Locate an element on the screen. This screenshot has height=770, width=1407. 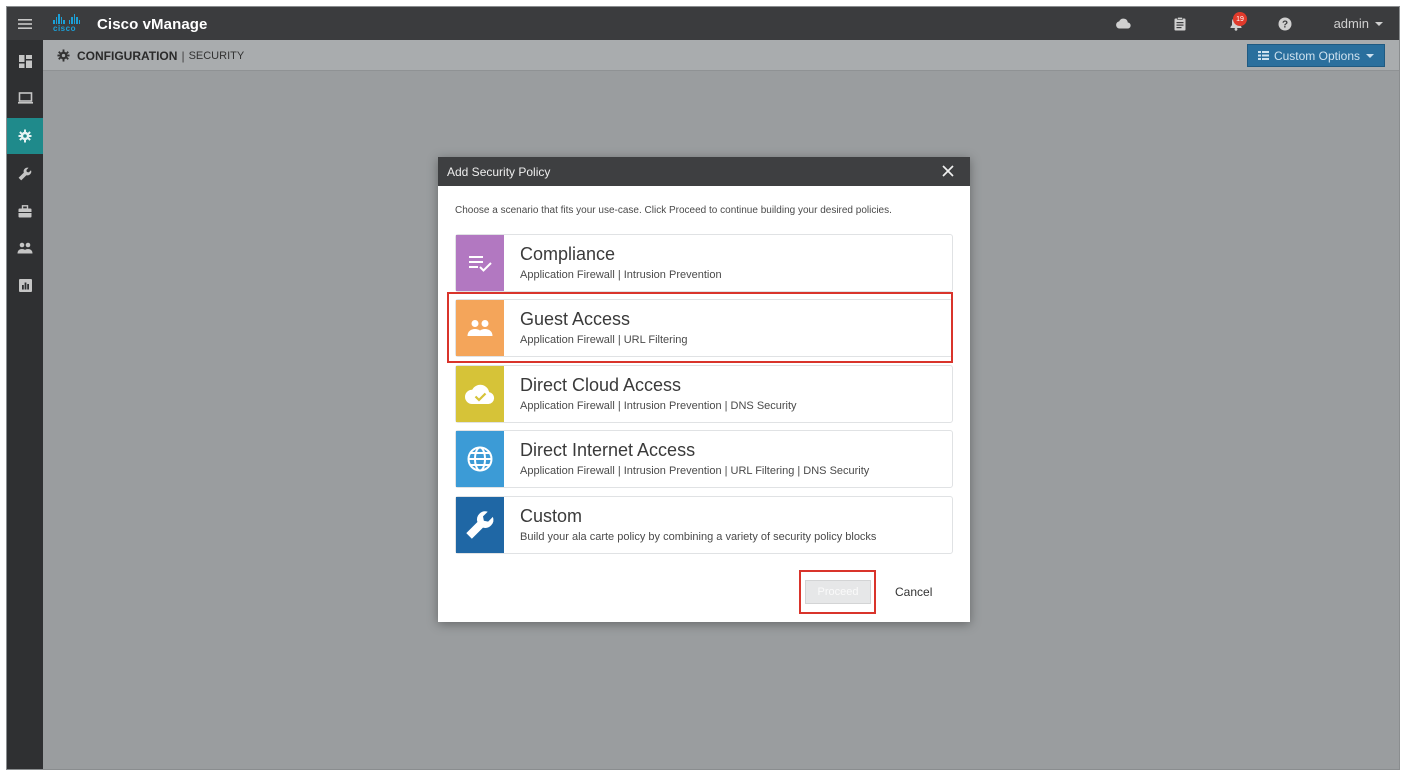
dialog-title: Add Security Policy is located at coordinates (499, 171).